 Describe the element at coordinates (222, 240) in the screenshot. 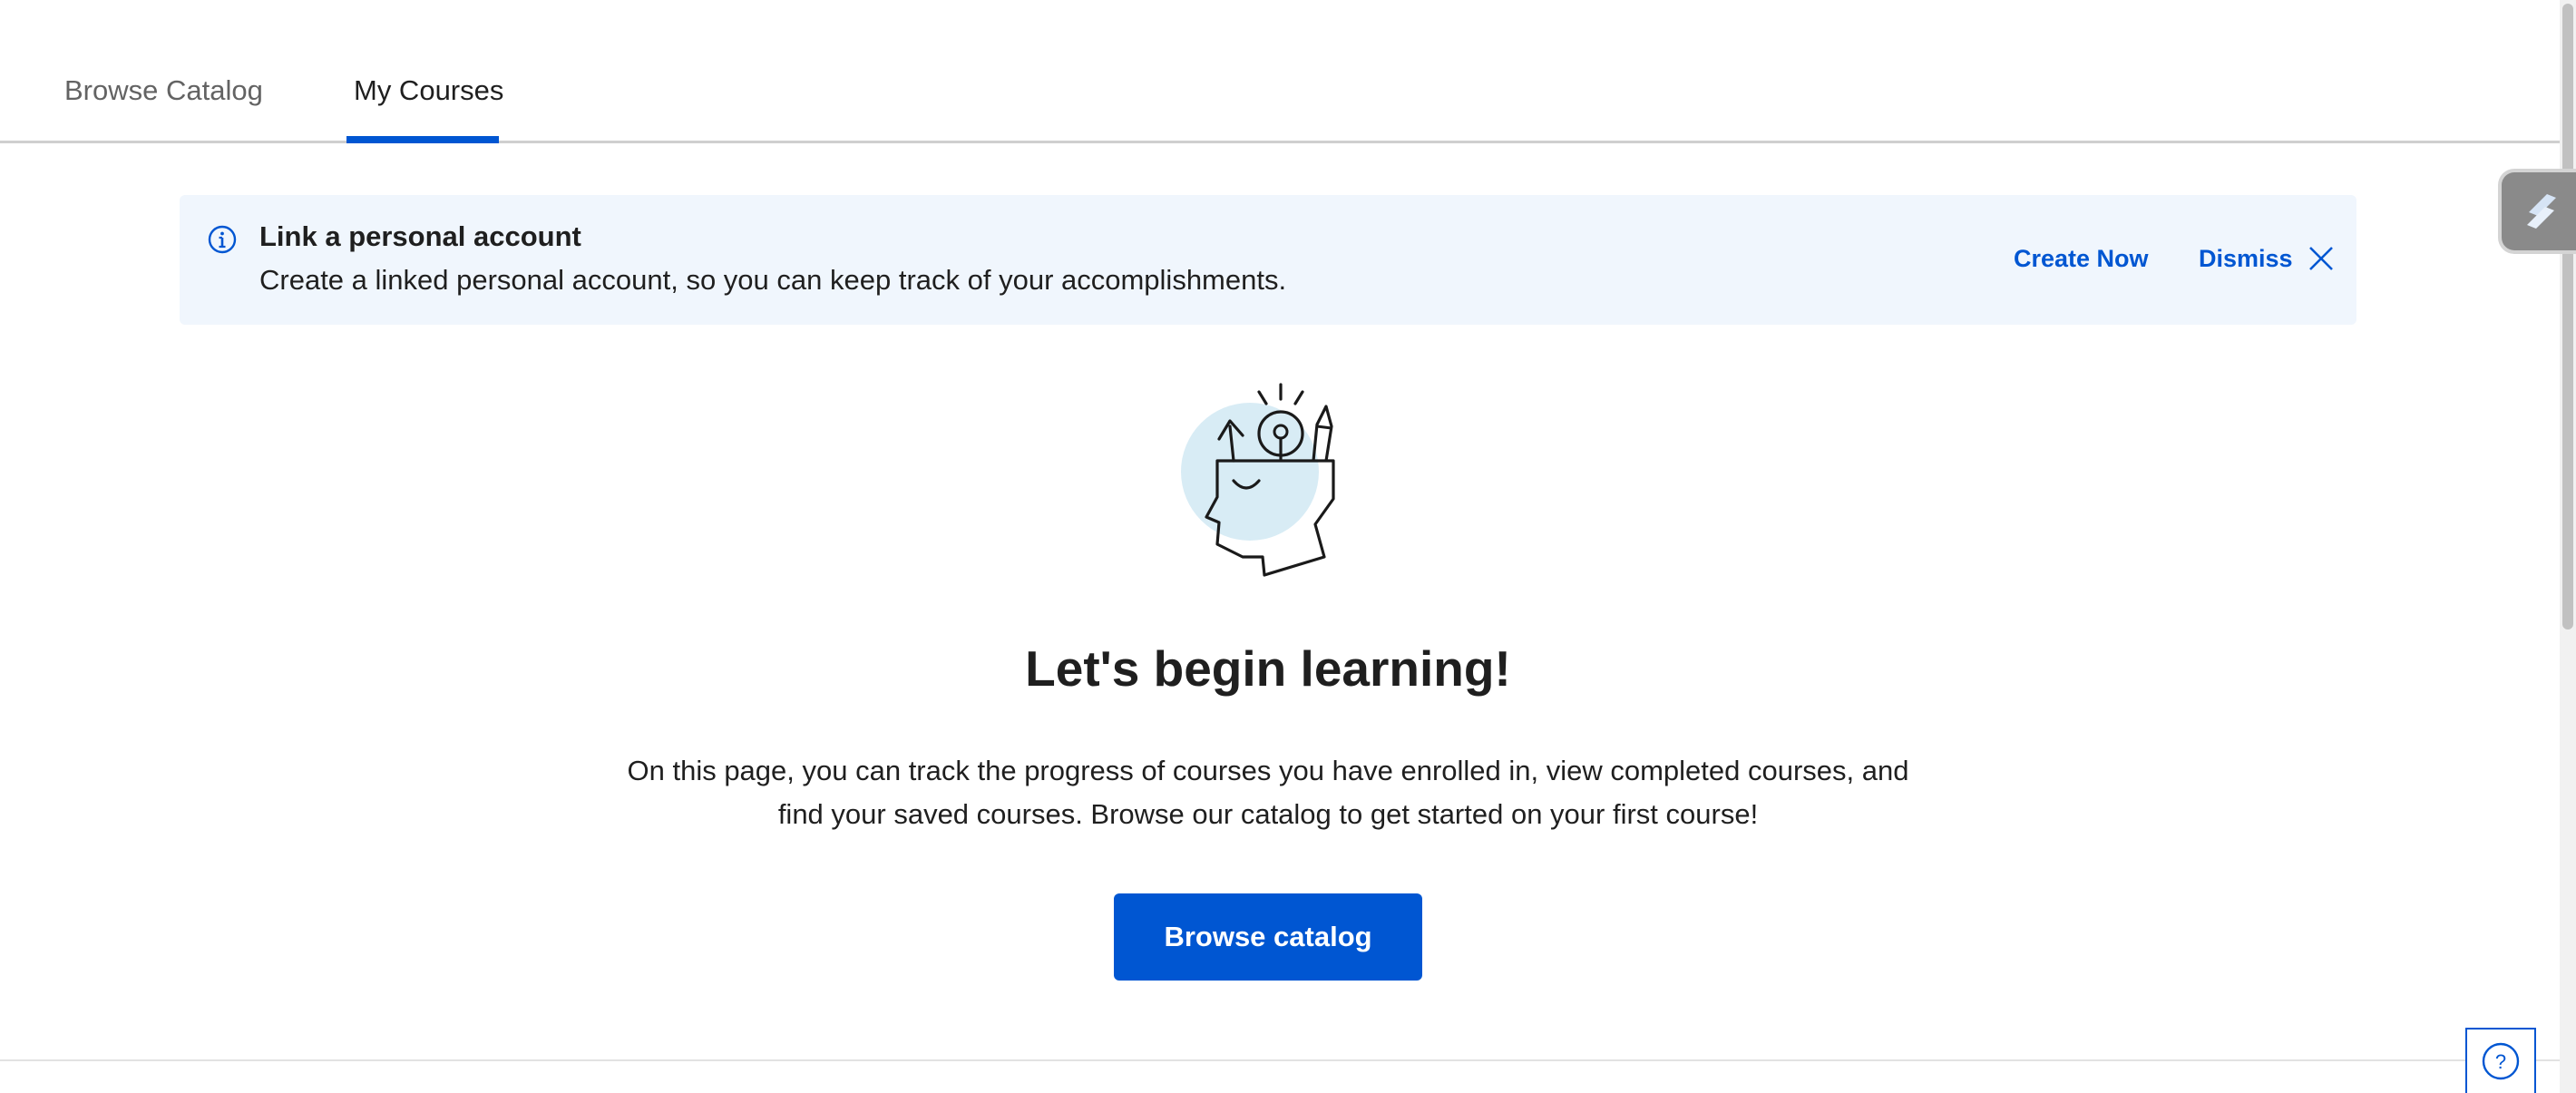

I see `info-icon` at that location.